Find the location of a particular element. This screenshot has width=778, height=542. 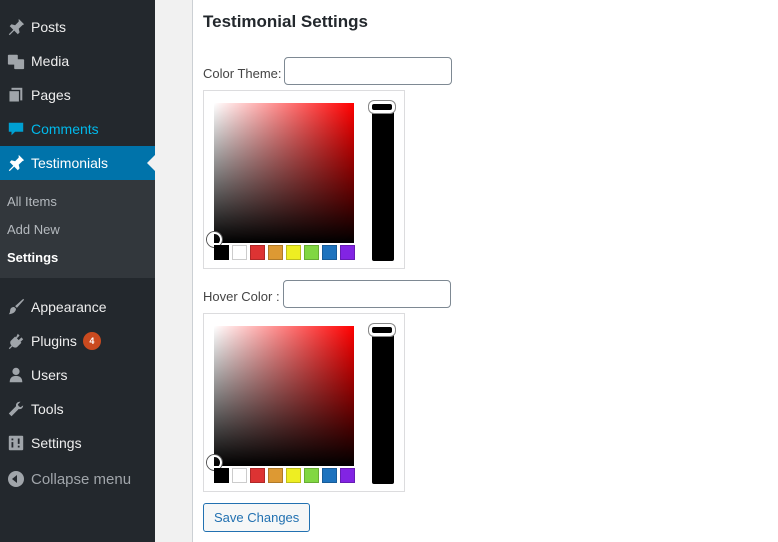

menu-label: Posts is located at coordinates (49, 27).